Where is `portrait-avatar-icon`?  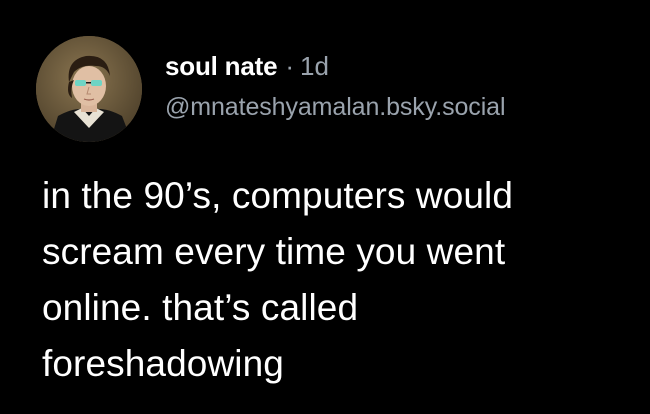
portrait-avatar-icon is located at coordinates (89, 89).